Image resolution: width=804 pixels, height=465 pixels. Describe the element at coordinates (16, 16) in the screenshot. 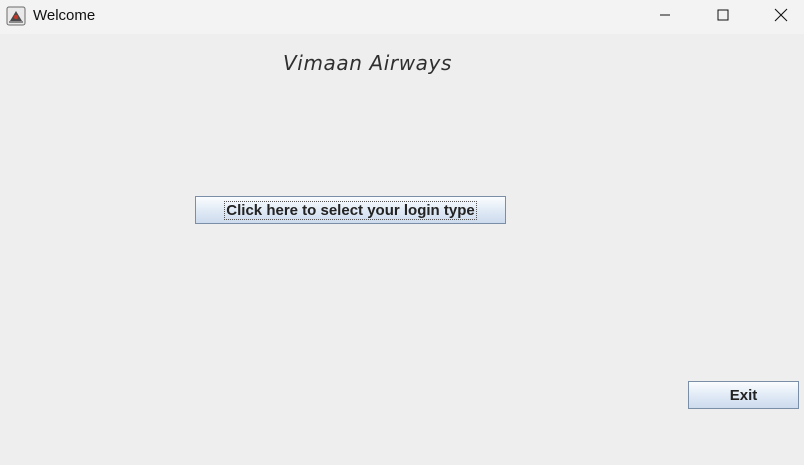

I see `java-app-icon` at that location.